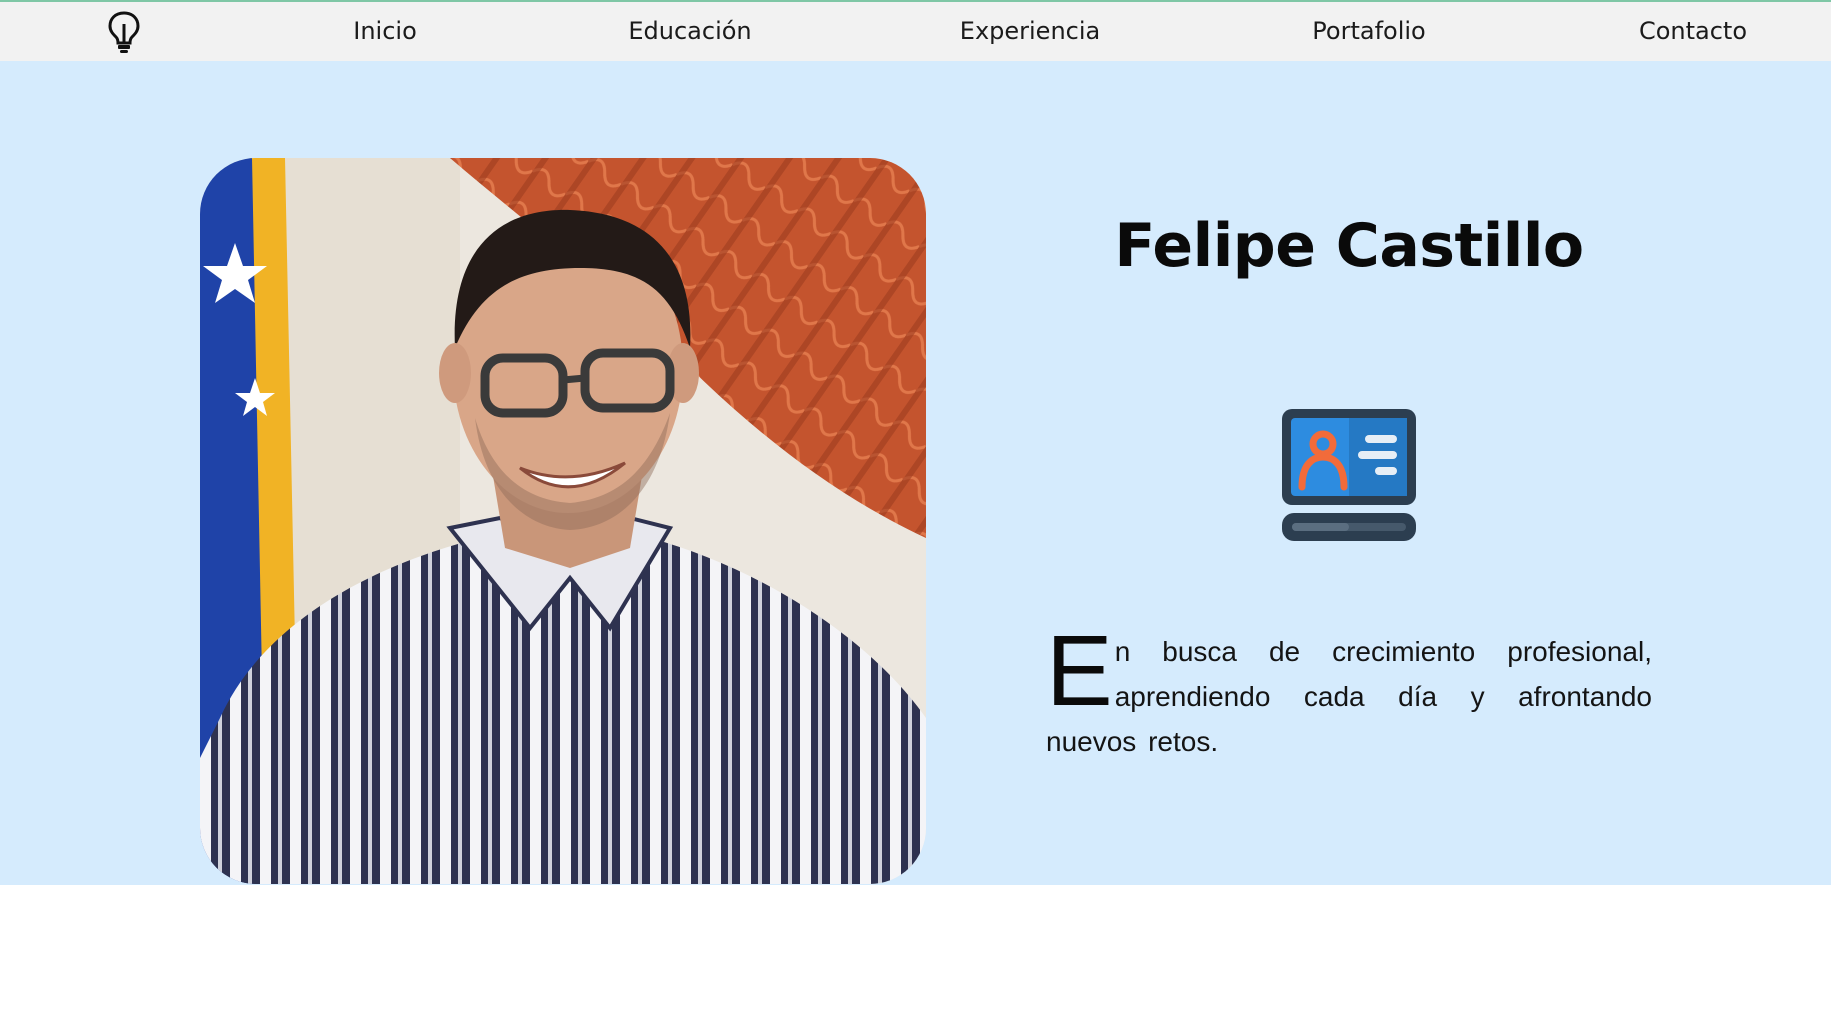 This screenshot has height=1036, width=1831. Describe the element at coordinates (1693, 31) in the screenshot. I see `nav-link-contacto: Contacto` at that location.